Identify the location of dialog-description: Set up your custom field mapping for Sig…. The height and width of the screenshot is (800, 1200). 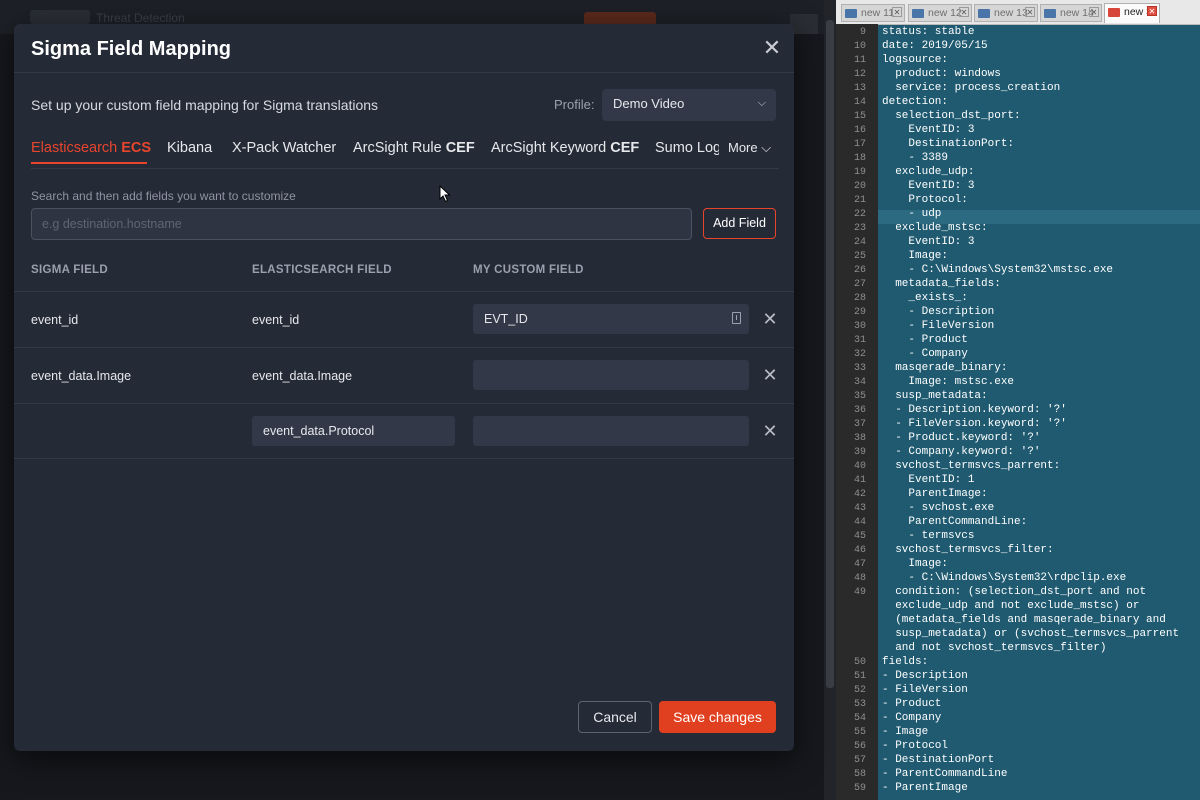
(205, 105).